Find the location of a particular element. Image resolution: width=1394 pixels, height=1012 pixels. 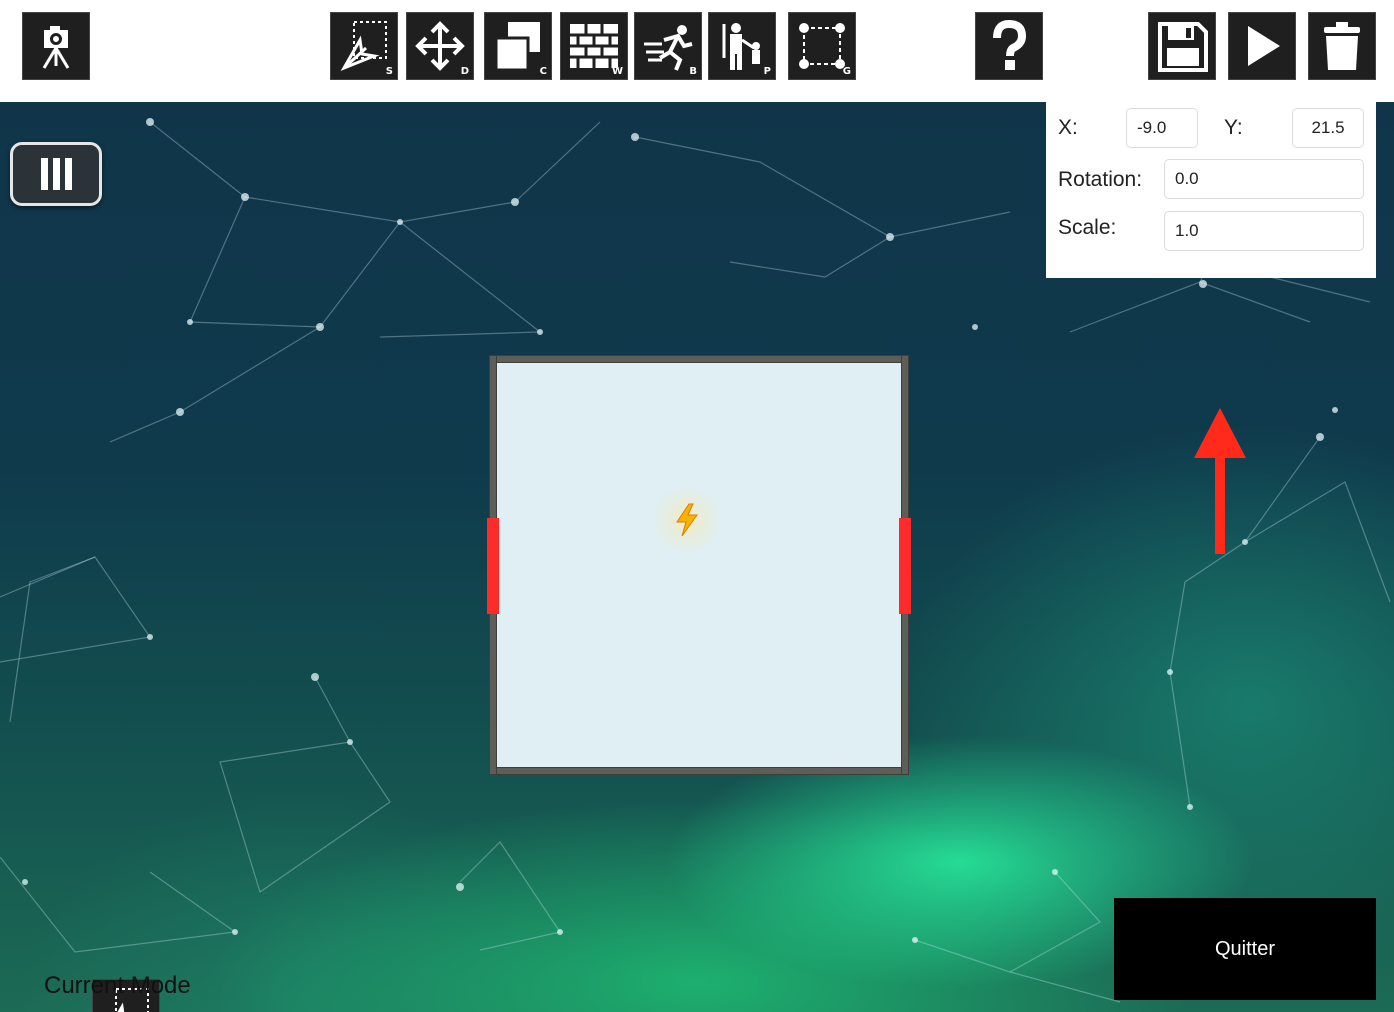

door-left is located at coordinates (493, 566).